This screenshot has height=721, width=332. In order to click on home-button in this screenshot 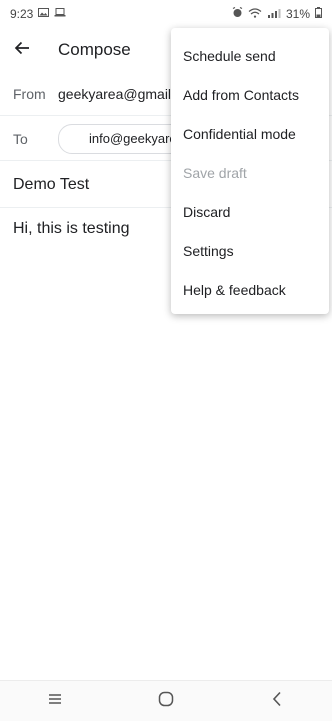, I will do `click(166, 701)`.